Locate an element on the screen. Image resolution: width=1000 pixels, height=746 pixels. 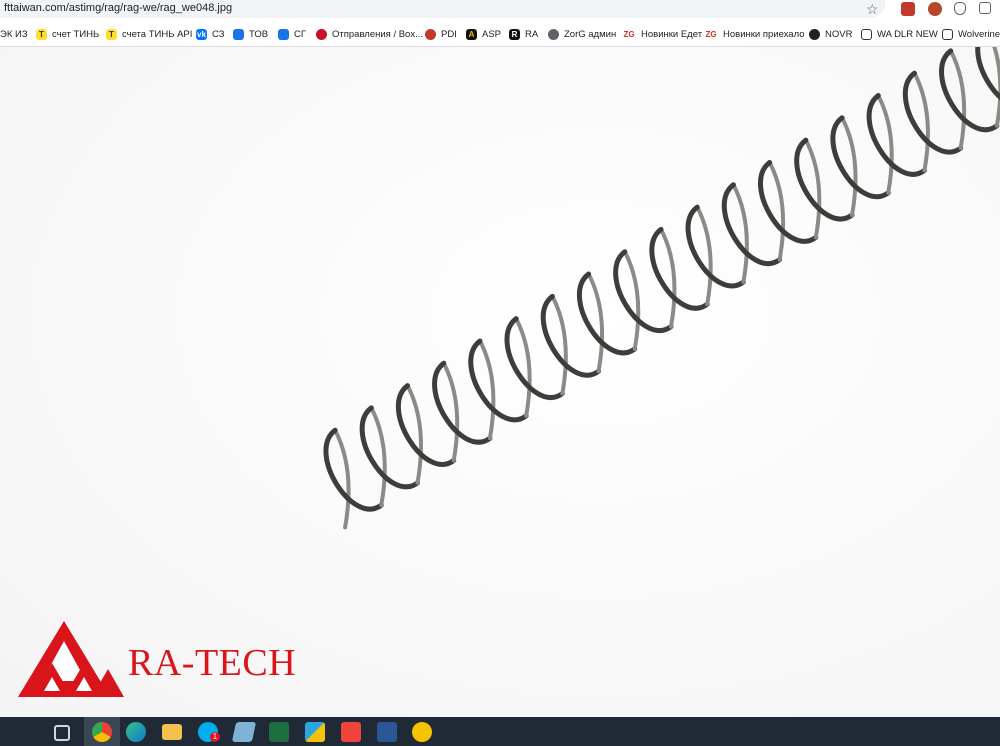
extension-icon-red is located at coordinates (908, 9).